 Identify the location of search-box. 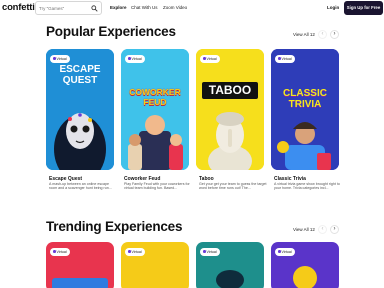
(68, 8).